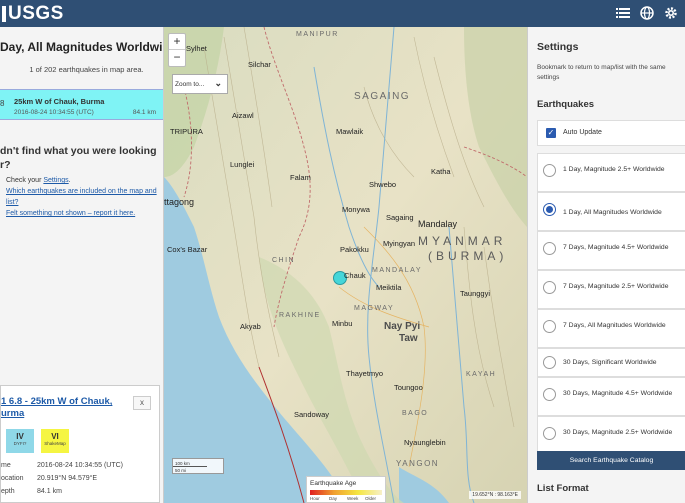  What do you see at coordinates (177, 42) in the screenshot?
I see `zoom-in-button: +` at bounding box center [177, 42].